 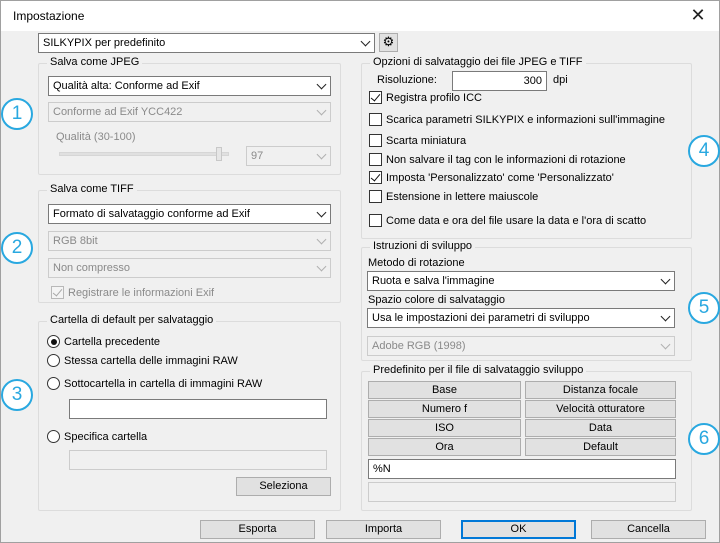 I want to click on callout-badge-6: 6, so click(x=704, y=439).